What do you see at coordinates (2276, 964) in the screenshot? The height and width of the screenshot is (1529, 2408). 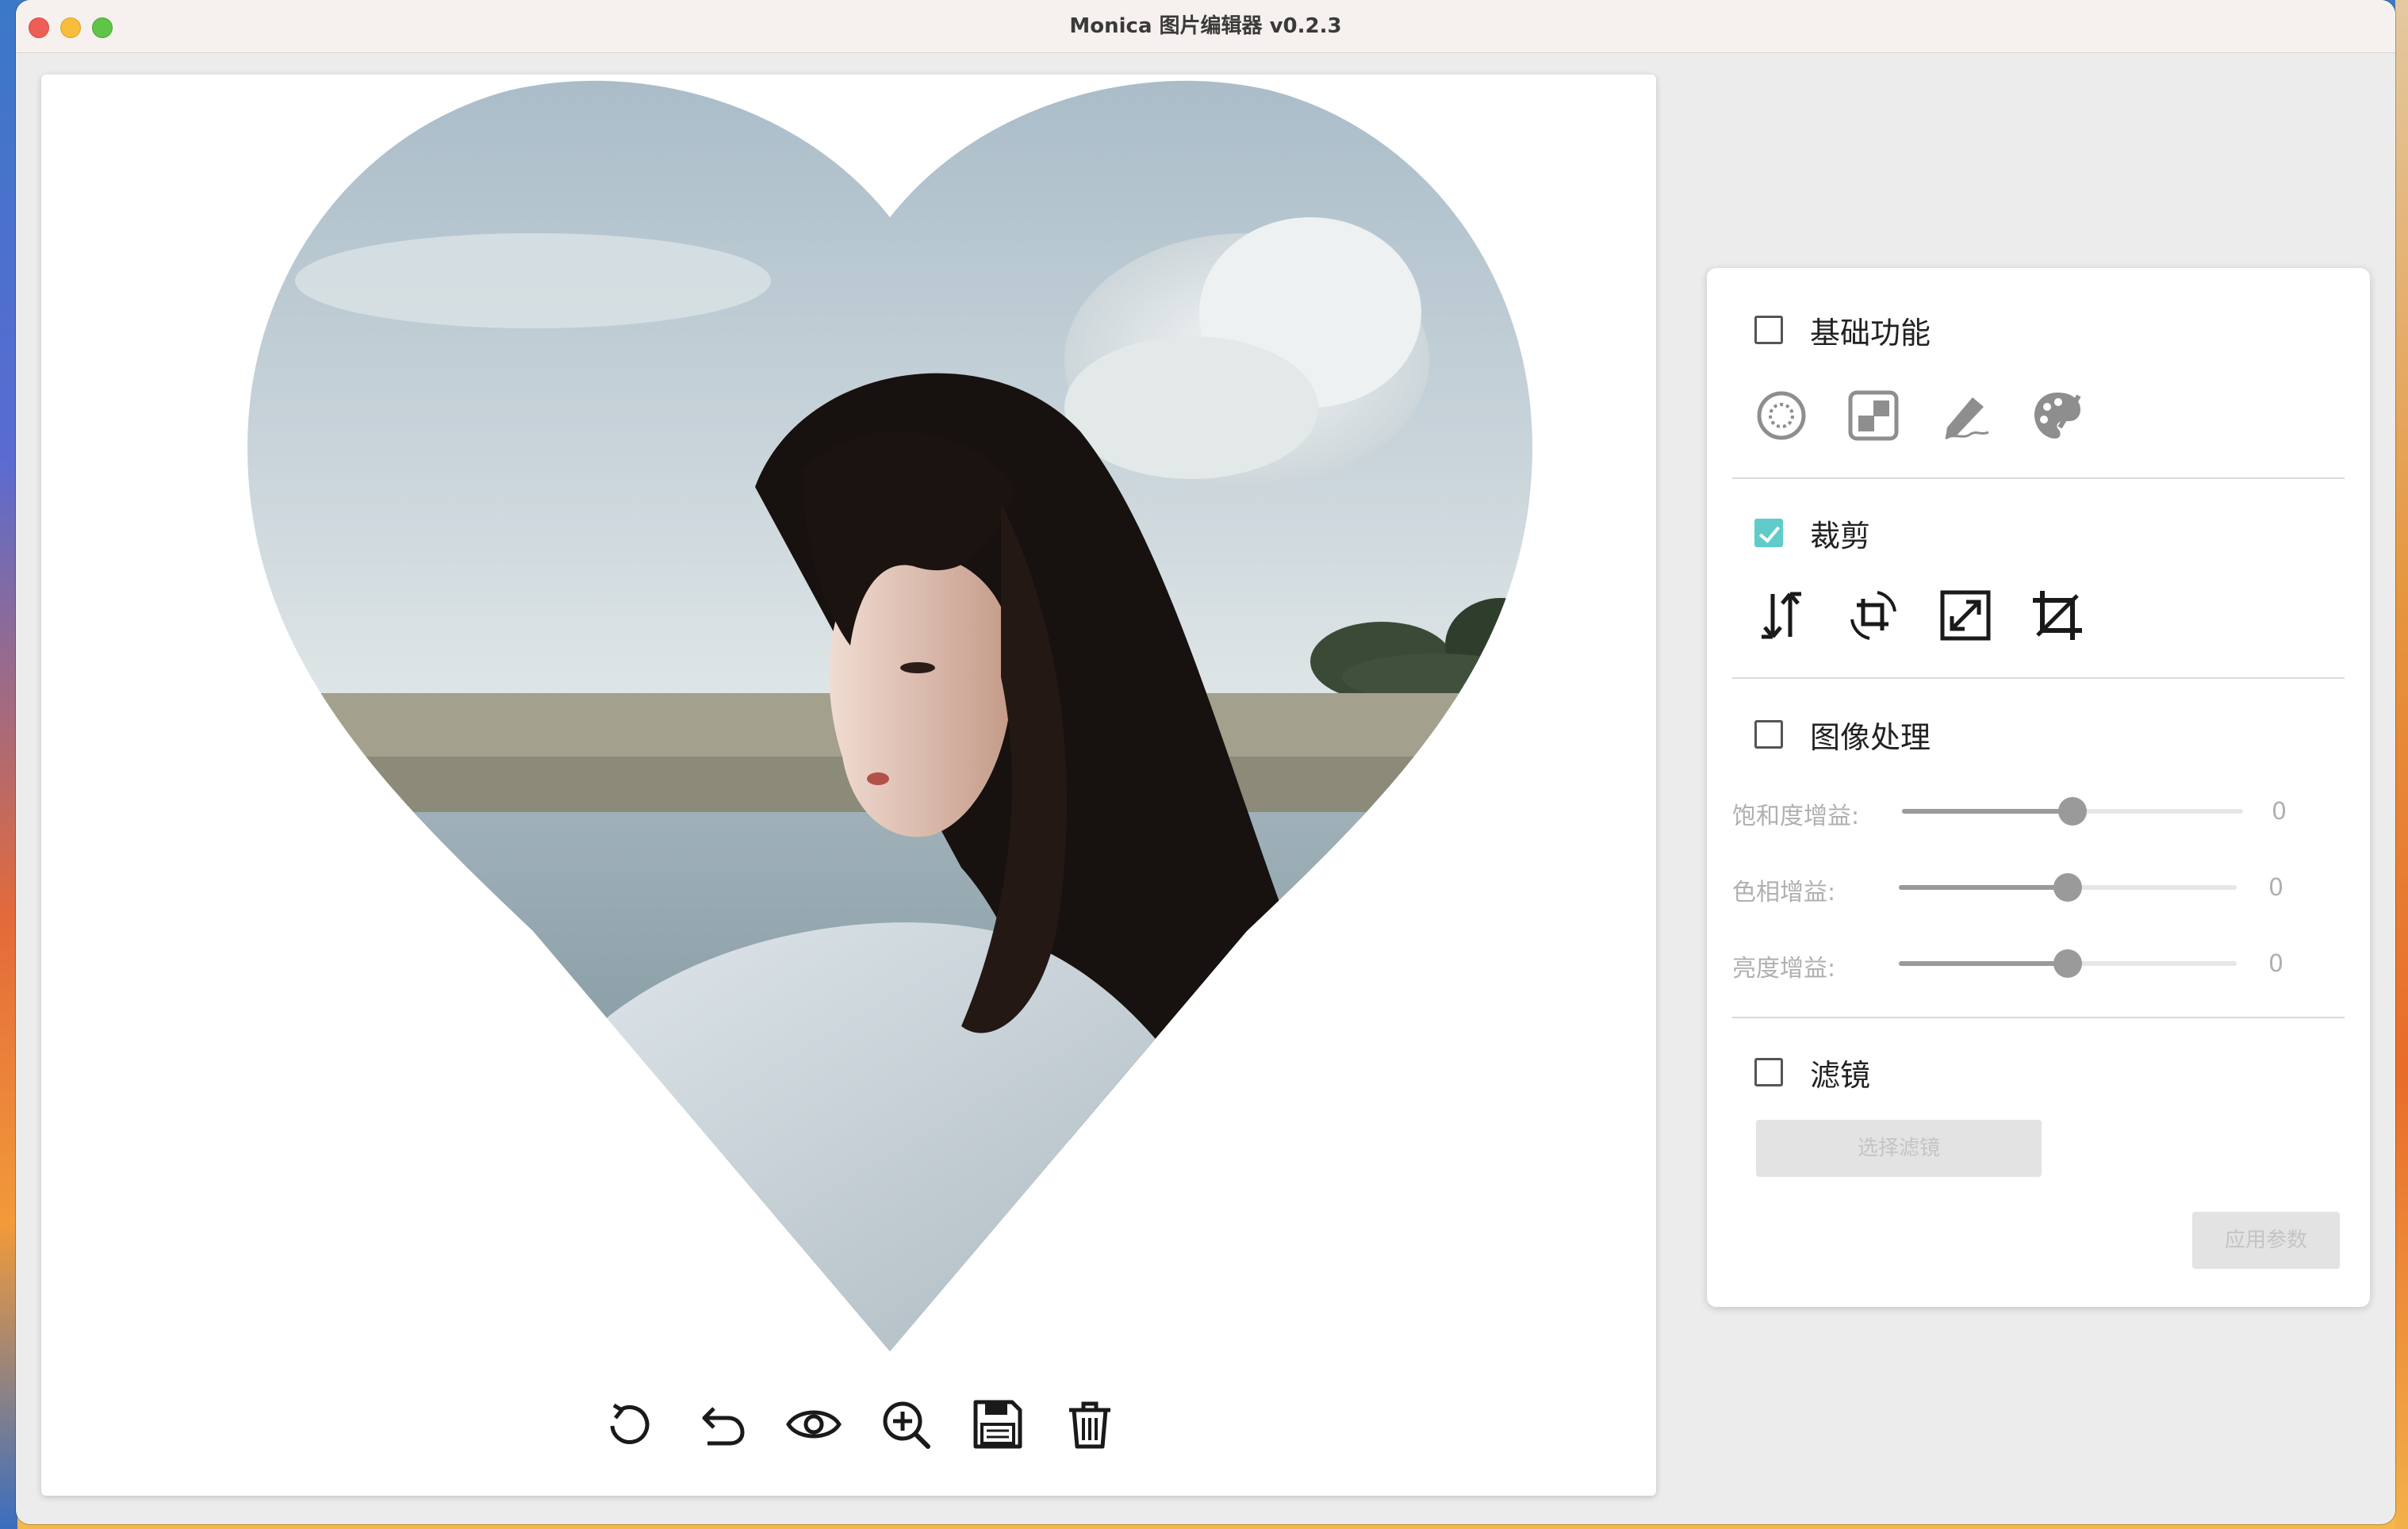 I see `brightness-value: 0` at bounding box center [2276, 964].